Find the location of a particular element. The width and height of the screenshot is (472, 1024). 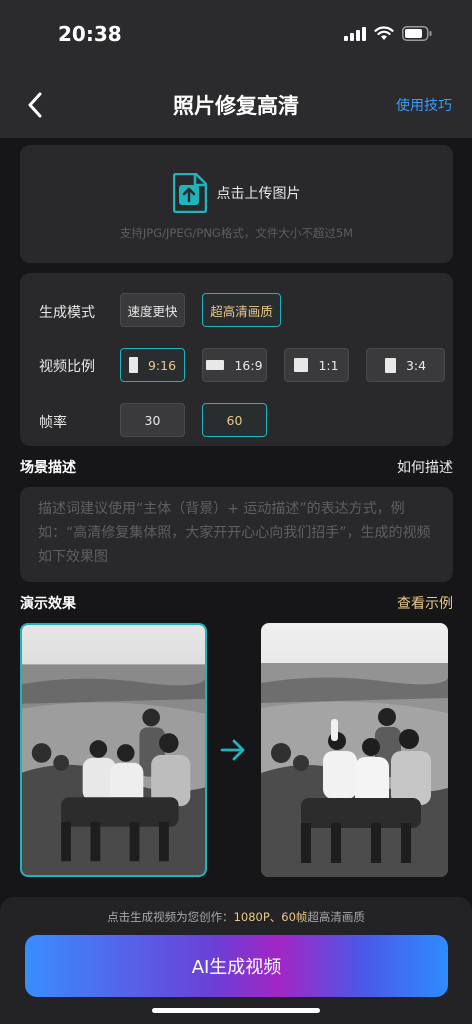

mode-option-fast: 速度更快 is located at coordinates (152, 310).